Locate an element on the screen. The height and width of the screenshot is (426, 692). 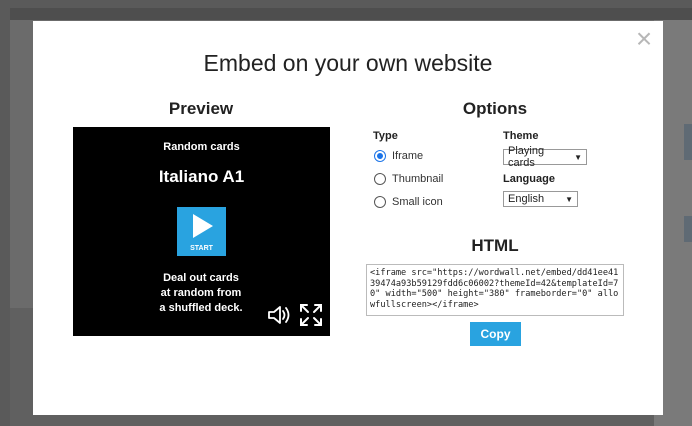
close-icon: × is located at coordinates (644, 39).